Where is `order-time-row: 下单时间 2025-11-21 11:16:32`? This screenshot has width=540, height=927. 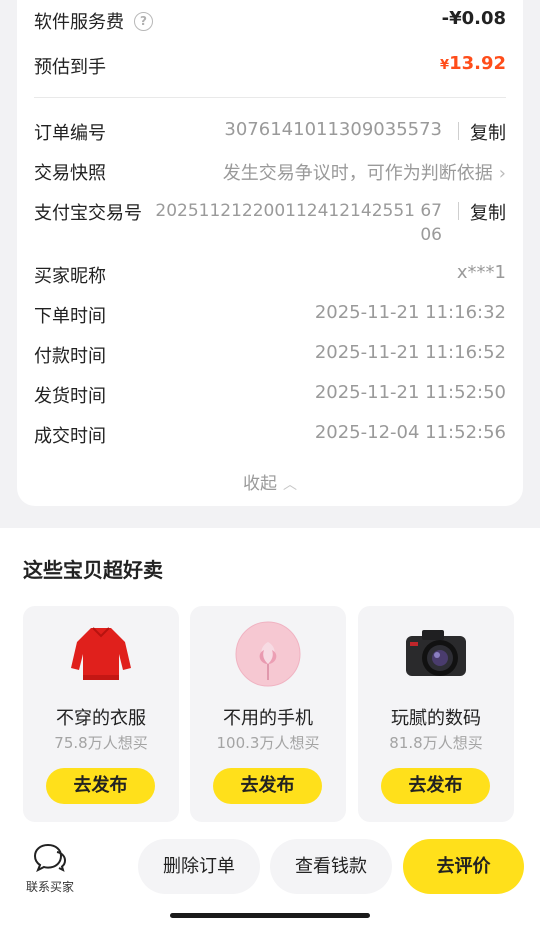 order-time-row: 下单时间 2025-11-21 11:16:32 is located at coordinates (270, 315).